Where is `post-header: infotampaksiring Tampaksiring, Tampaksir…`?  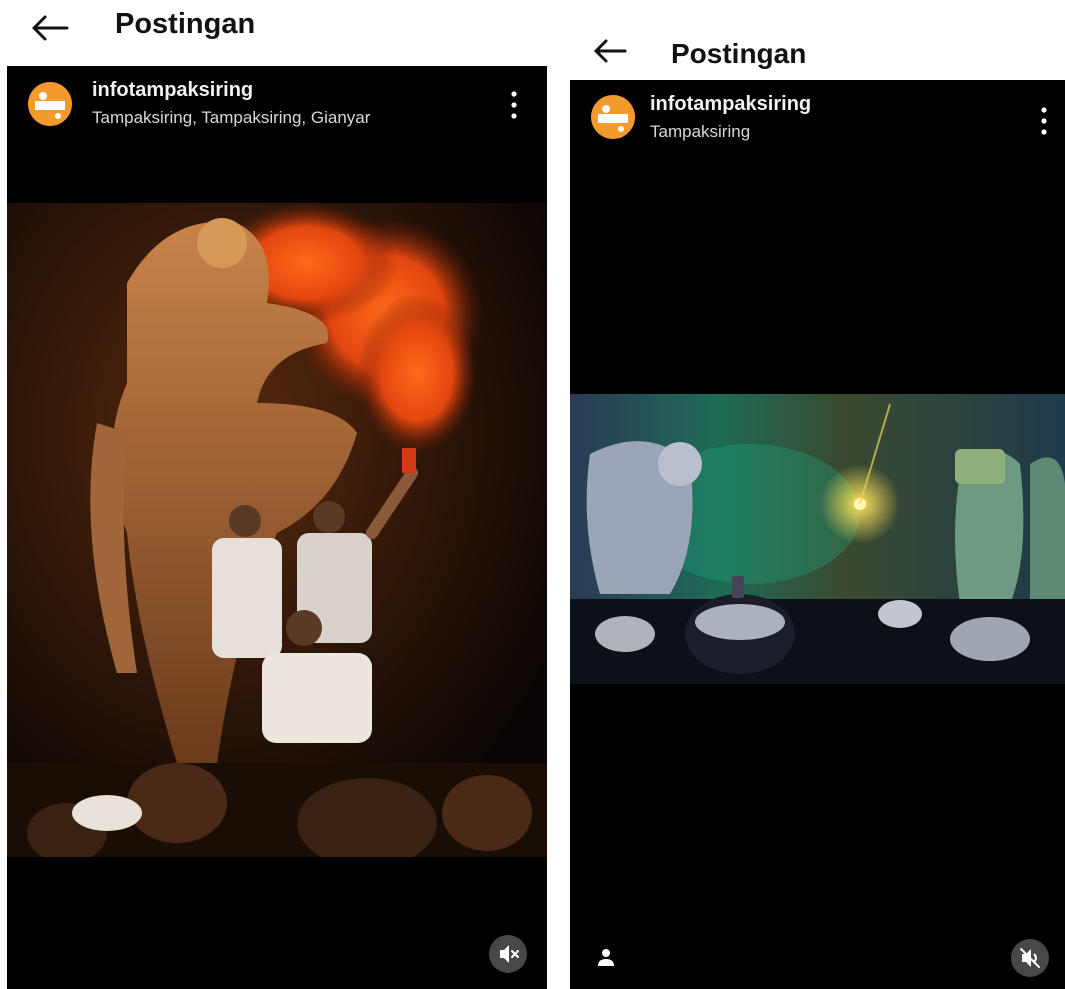
post-header: infotampaksiring Tampaksiring, Tampaksir… is located at coordinates (277, 116).